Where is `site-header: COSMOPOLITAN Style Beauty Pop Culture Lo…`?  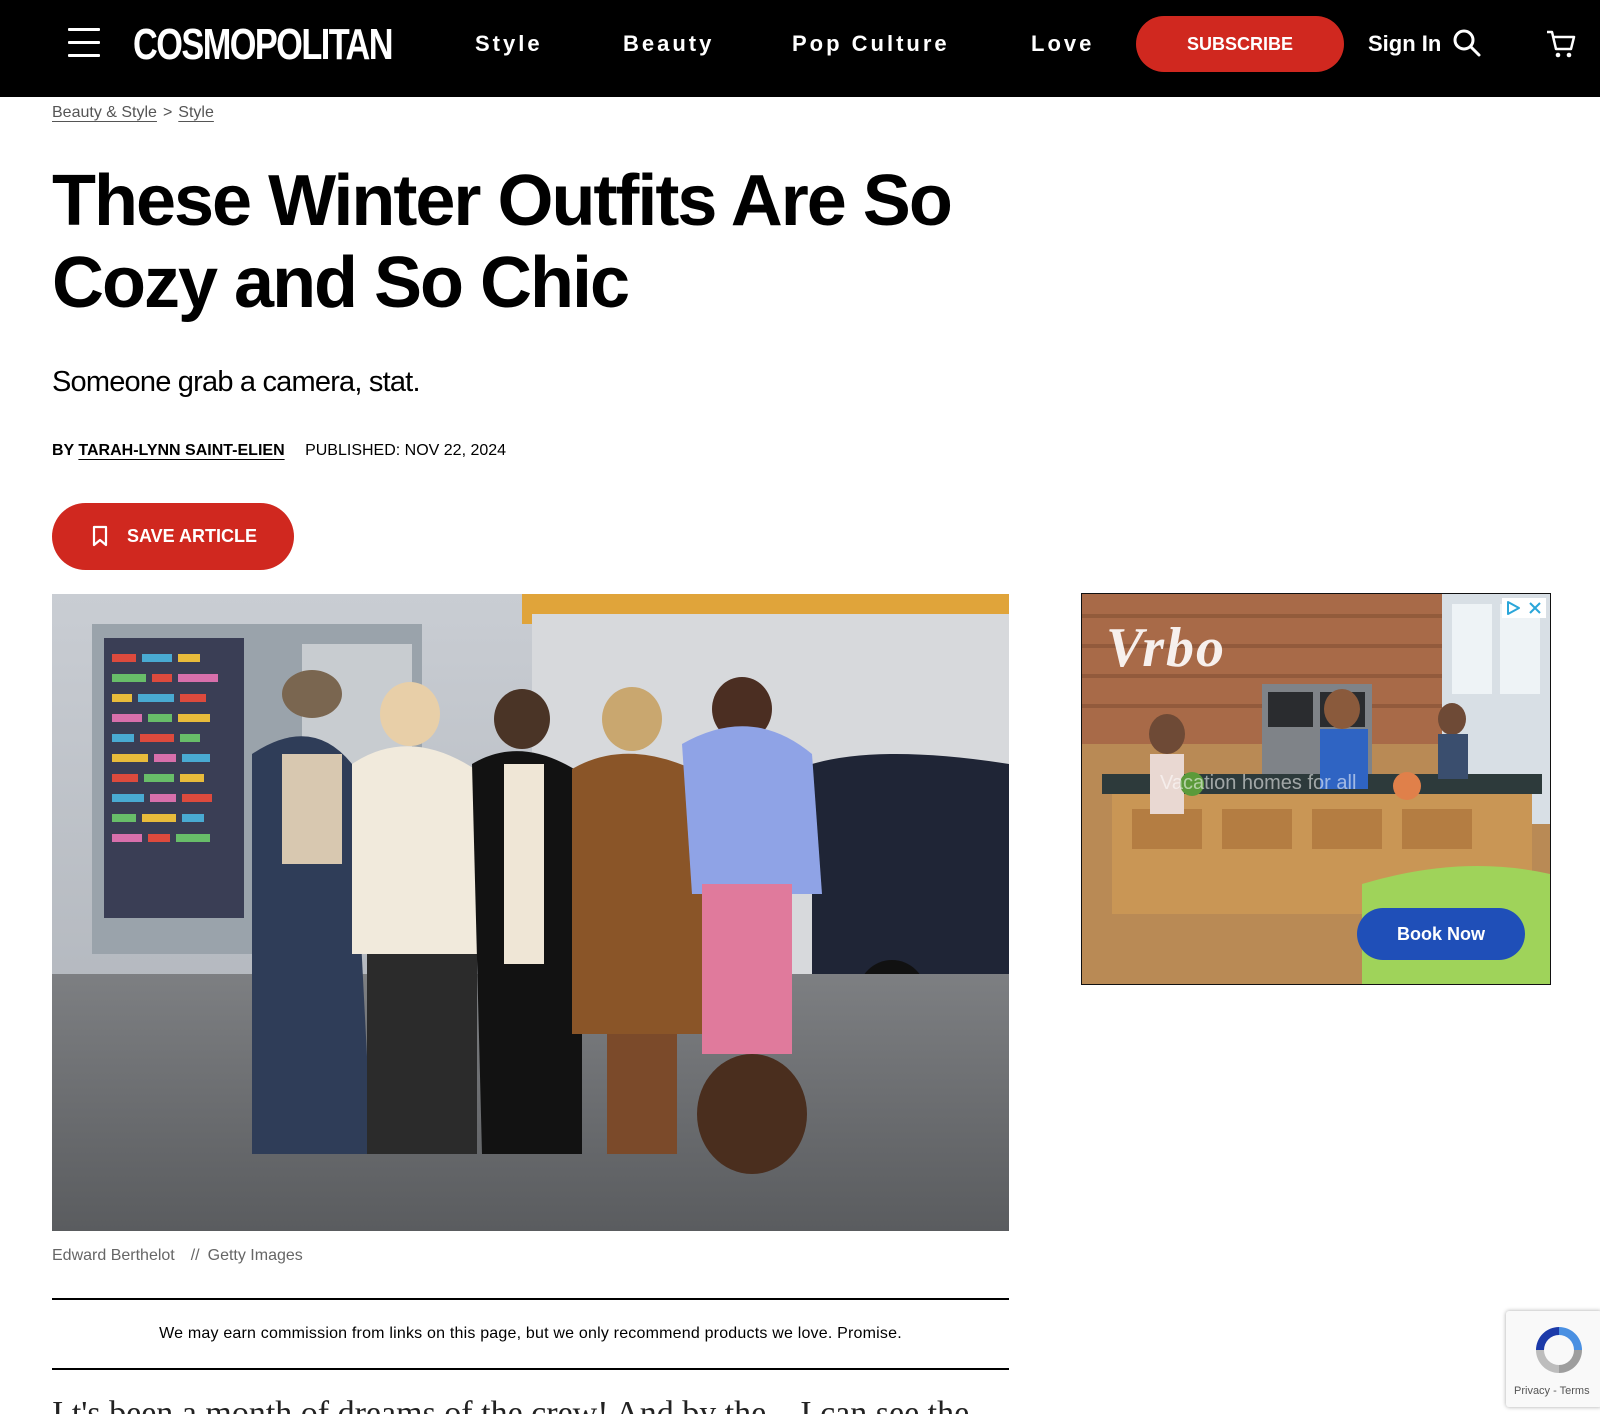 site-header: COSMOPOLITAN Style Beauty Pop Culture Lo… is located at coordinates (800, 48).